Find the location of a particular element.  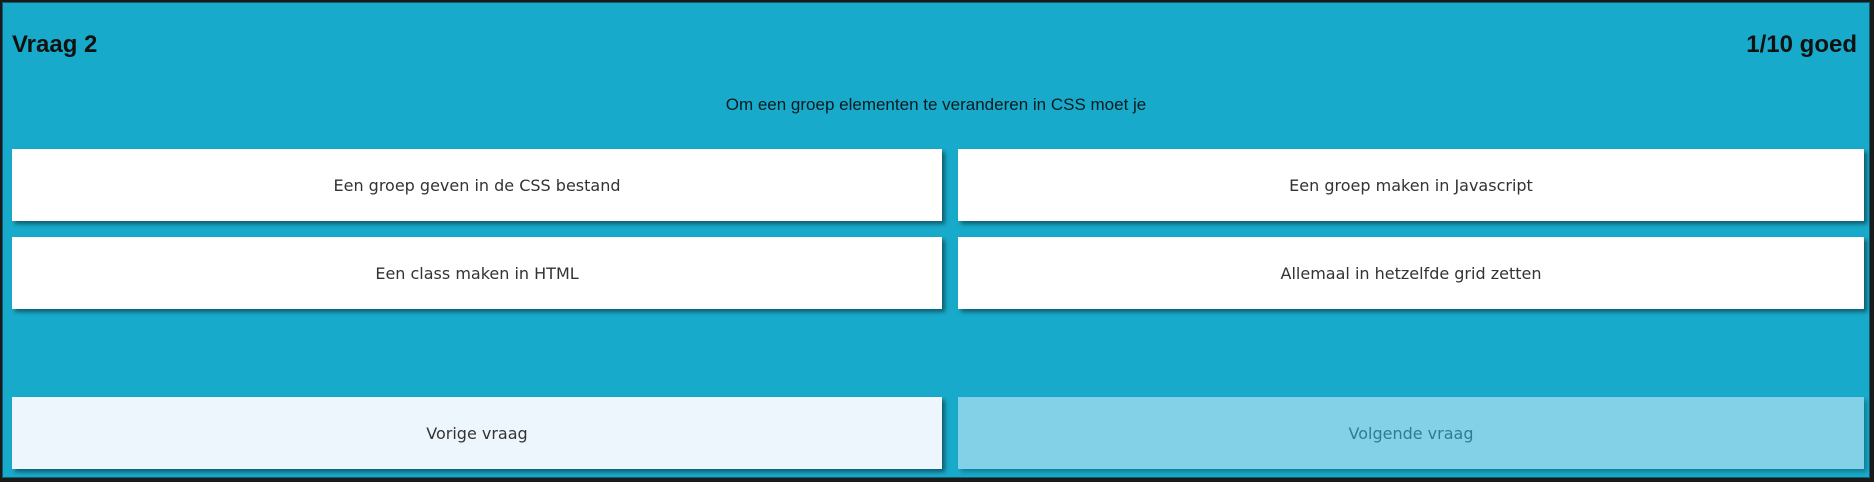

previous-question-button: Vorige vraag is located at coordinates (477, 433).